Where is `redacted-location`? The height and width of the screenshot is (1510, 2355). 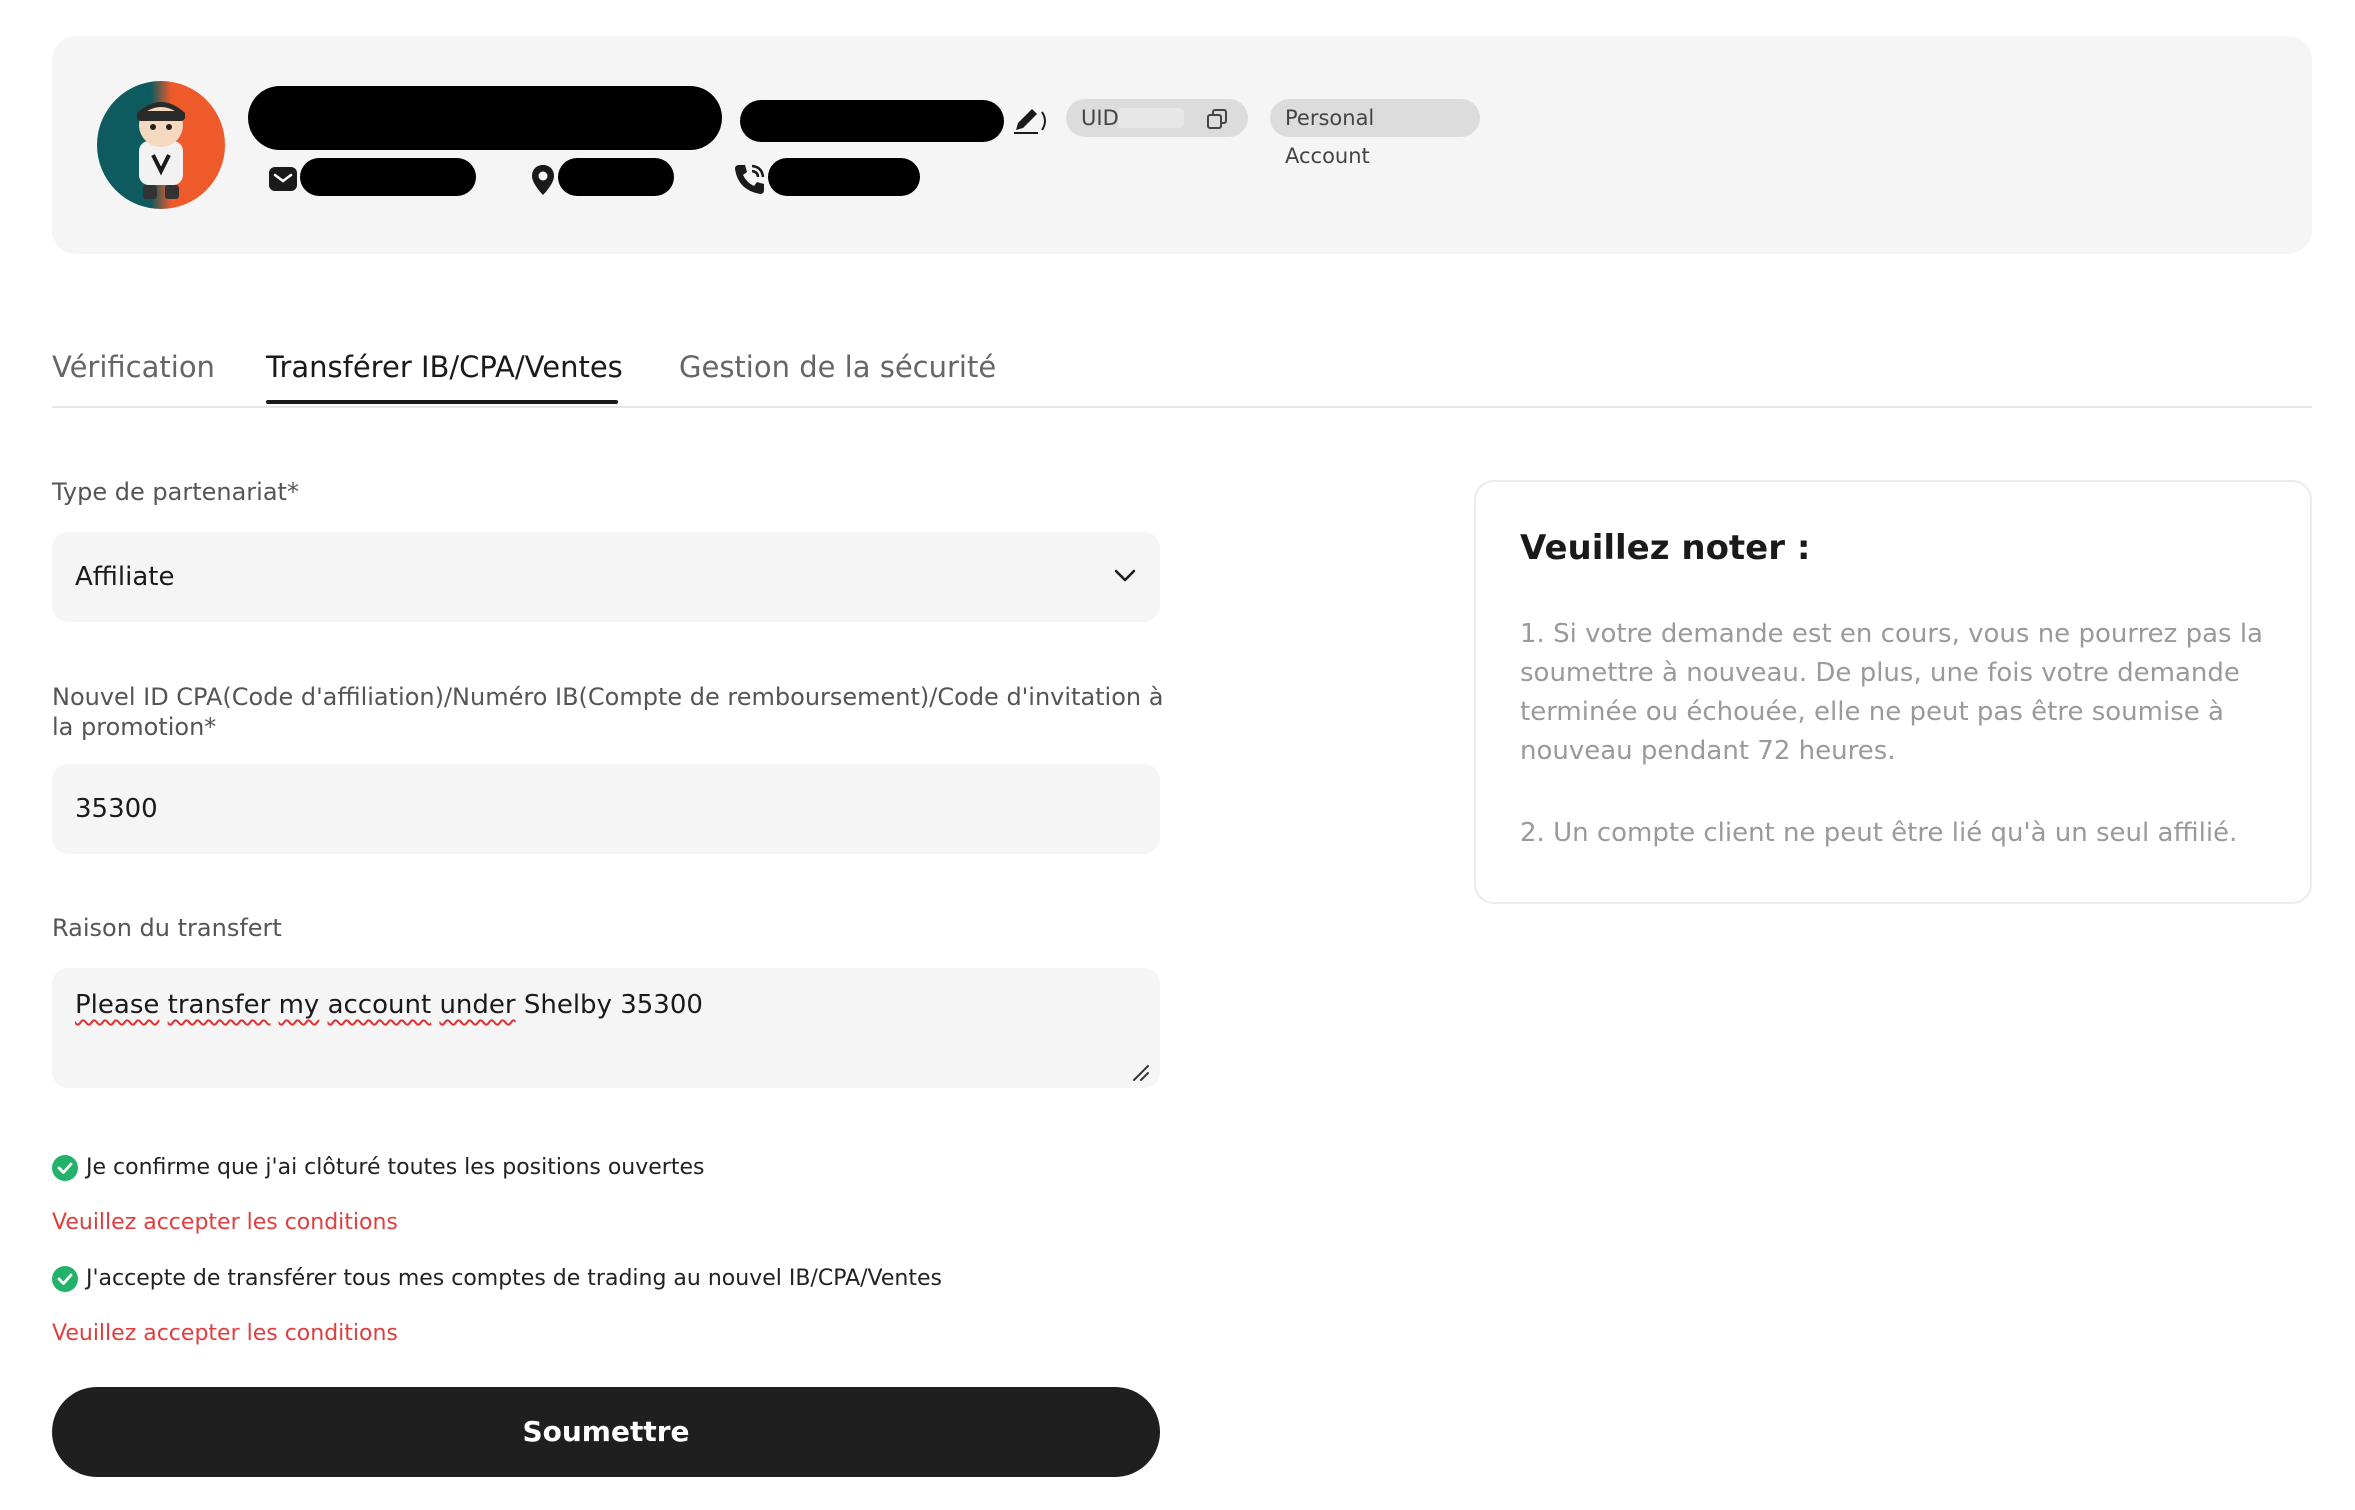
redacted-location is located at coordinates (616, 177).